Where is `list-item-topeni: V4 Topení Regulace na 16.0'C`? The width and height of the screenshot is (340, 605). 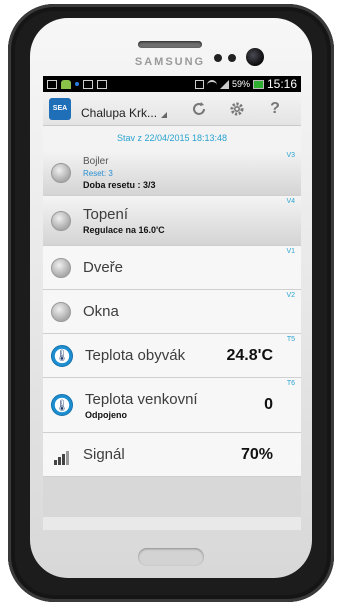 list-item-topeni: V4 Topení Regulace na 16.0'C is located at coordinates (172, 221).